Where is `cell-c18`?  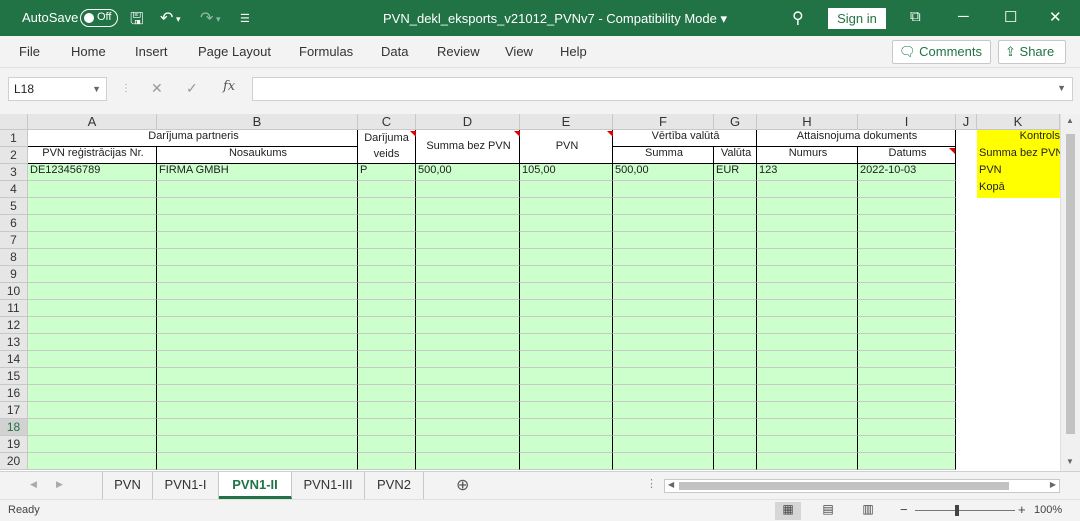
cell-c18 is located at coordinates (387, 427).